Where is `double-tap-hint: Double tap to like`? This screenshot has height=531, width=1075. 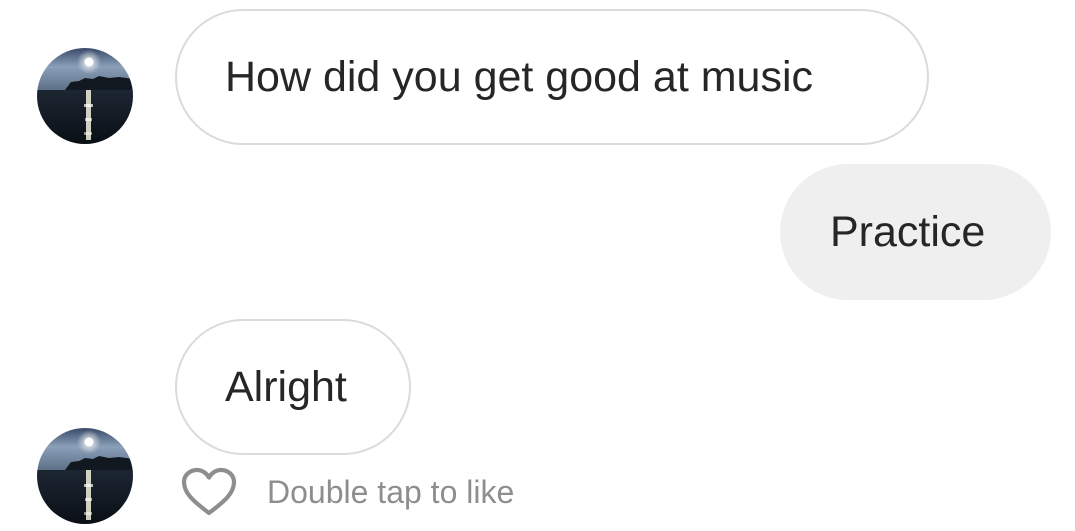
double-tap-hint: Double tap to like is located at coordinates (391, 491).